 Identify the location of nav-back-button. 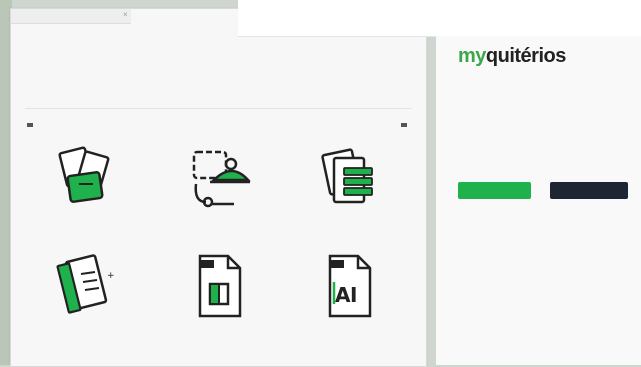
(31, 125).